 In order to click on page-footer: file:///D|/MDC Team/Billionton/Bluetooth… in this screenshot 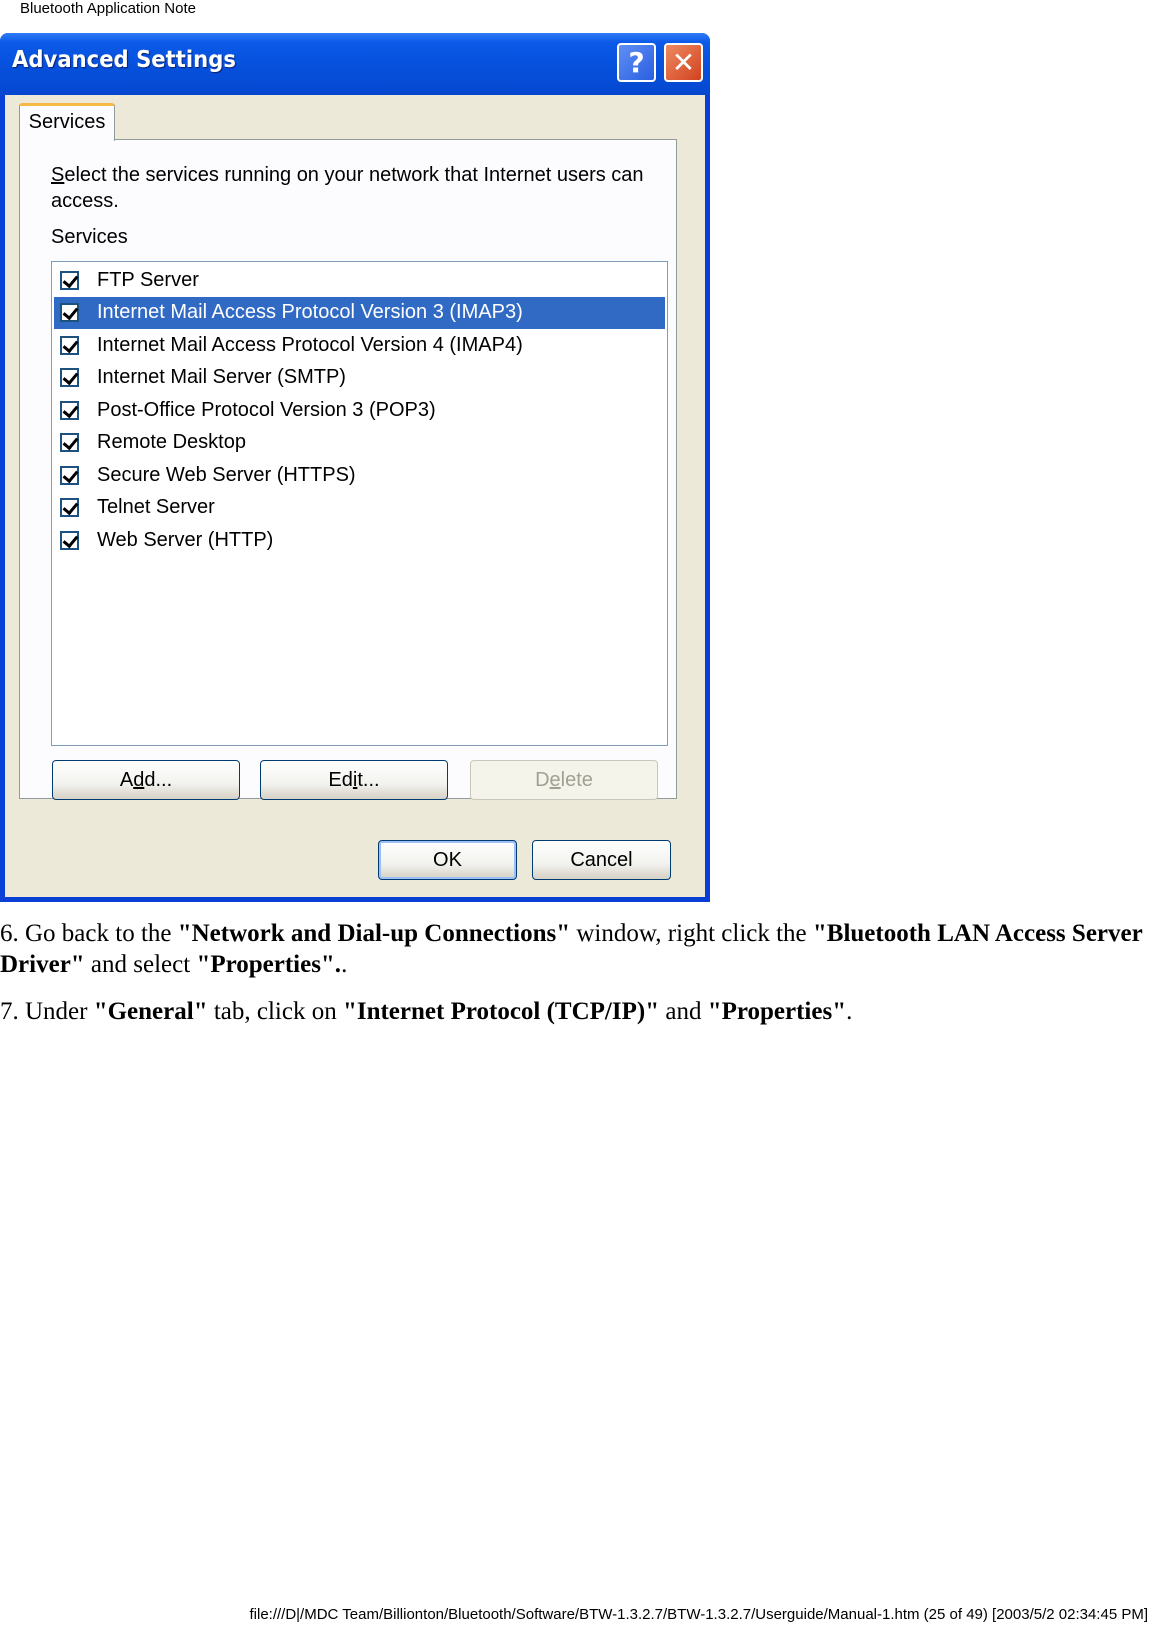, I will do `click(698, 1614)`.